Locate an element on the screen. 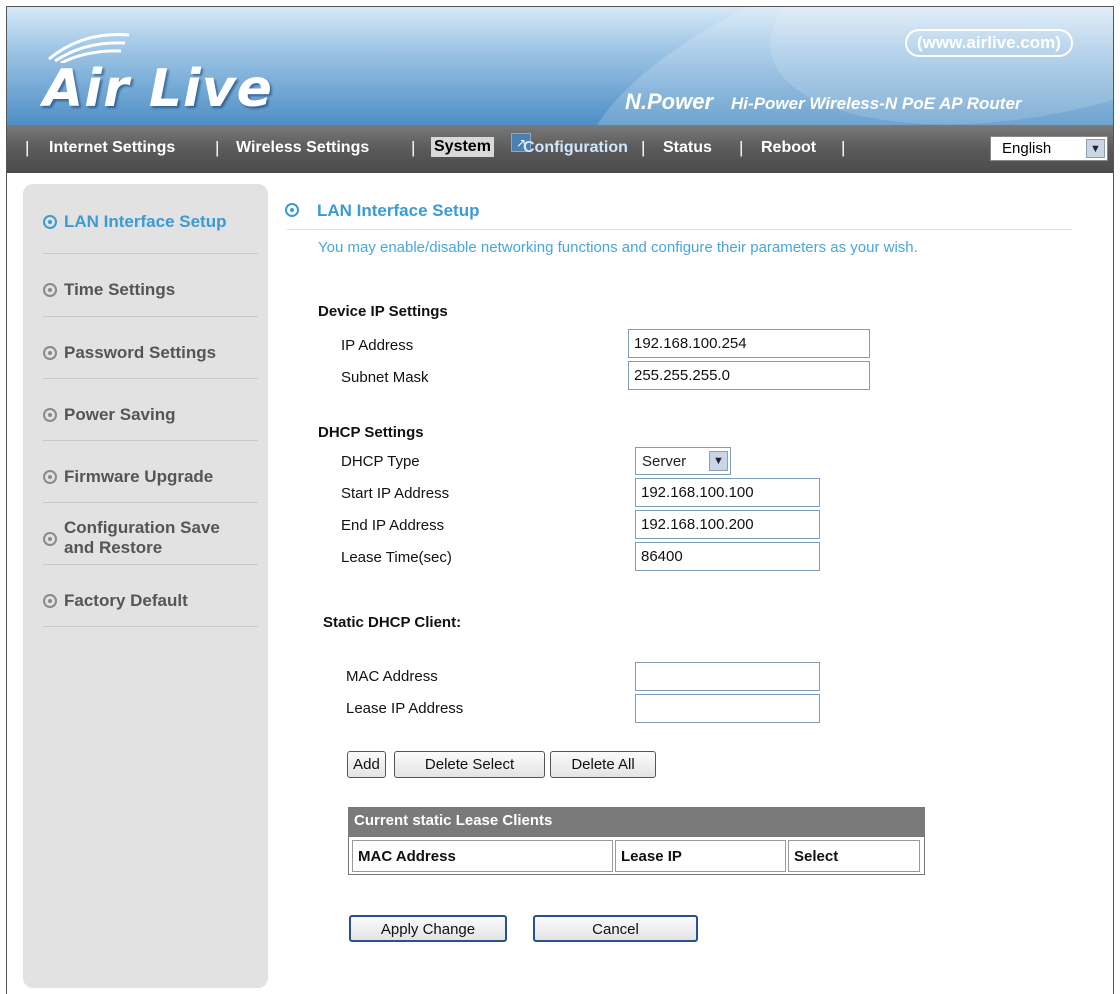 This screenshot has width=1120, height=994. subnet-mask-field: 255.255.255.0 is located at coordinates (749, 375).